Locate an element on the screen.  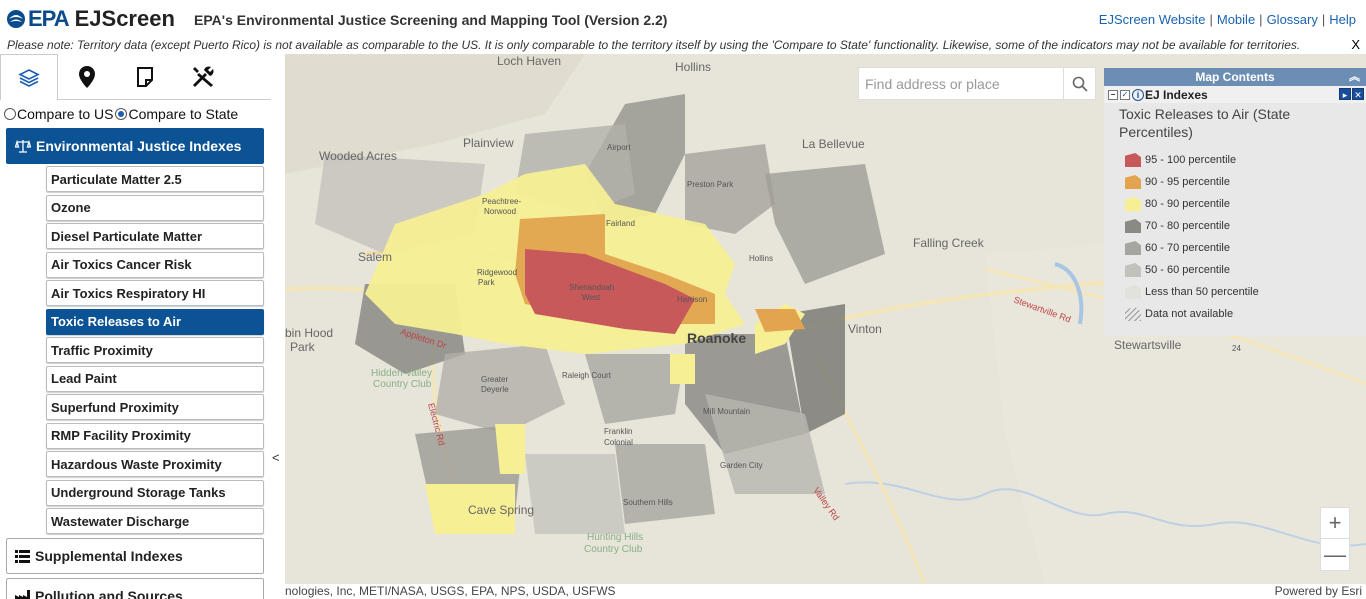
label-southern-hills: Southern Hills is located at coordinates (648, 502).